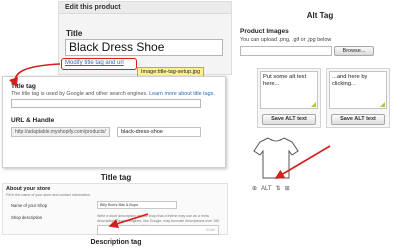  What do you see at coordinates (264, 31) in the screenshot?
I see `product-images-title: Product Images` at bounding box center [264, 31].